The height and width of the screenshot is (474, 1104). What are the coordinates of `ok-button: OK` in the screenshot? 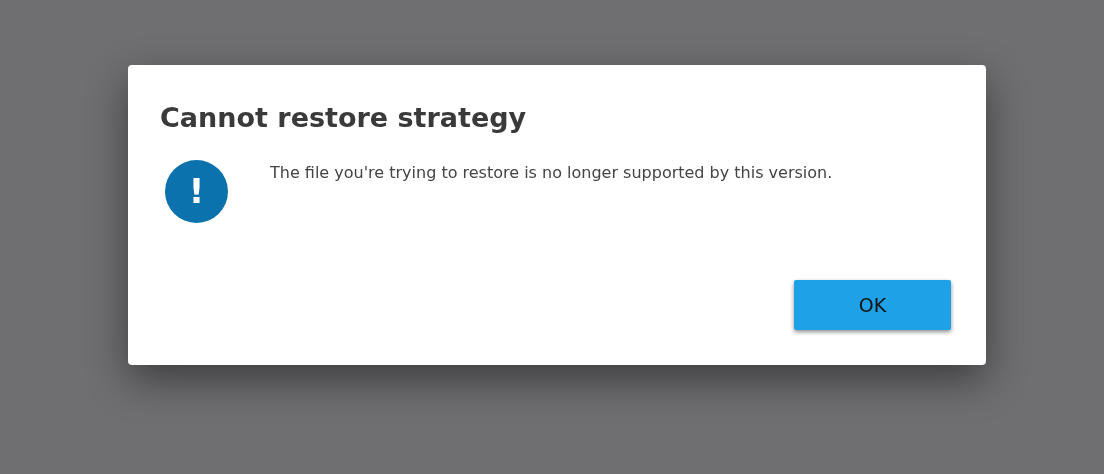 It's located at (872, 305).